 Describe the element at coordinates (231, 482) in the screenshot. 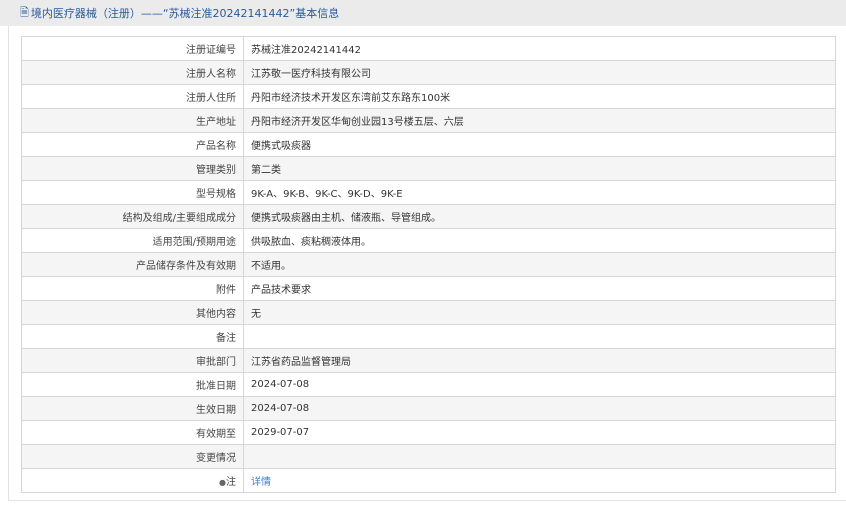

I see `row-label-text: 注` at that location.